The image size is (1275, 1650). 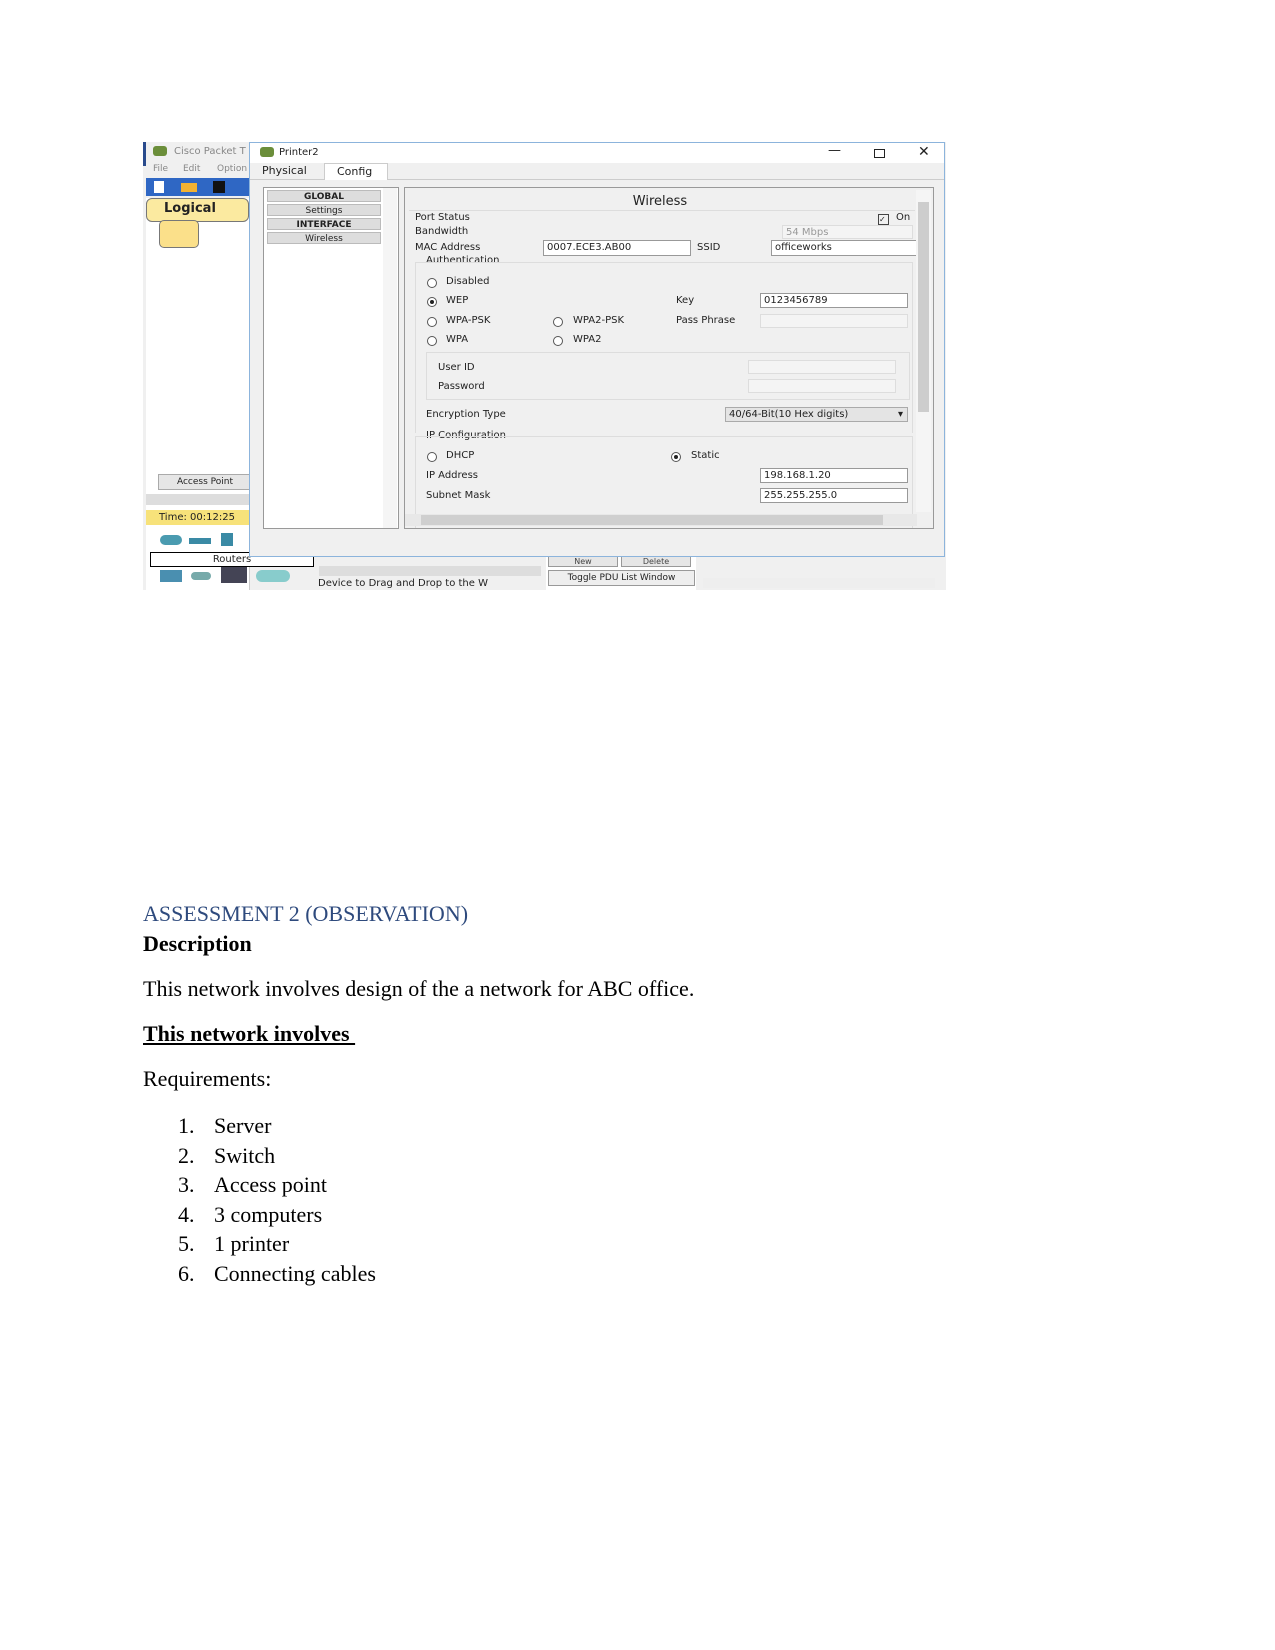 What do you see at coordinates (191, 169) in the screenshot?
I see `menu-edit: Edit` at bounding box center [191, 169].